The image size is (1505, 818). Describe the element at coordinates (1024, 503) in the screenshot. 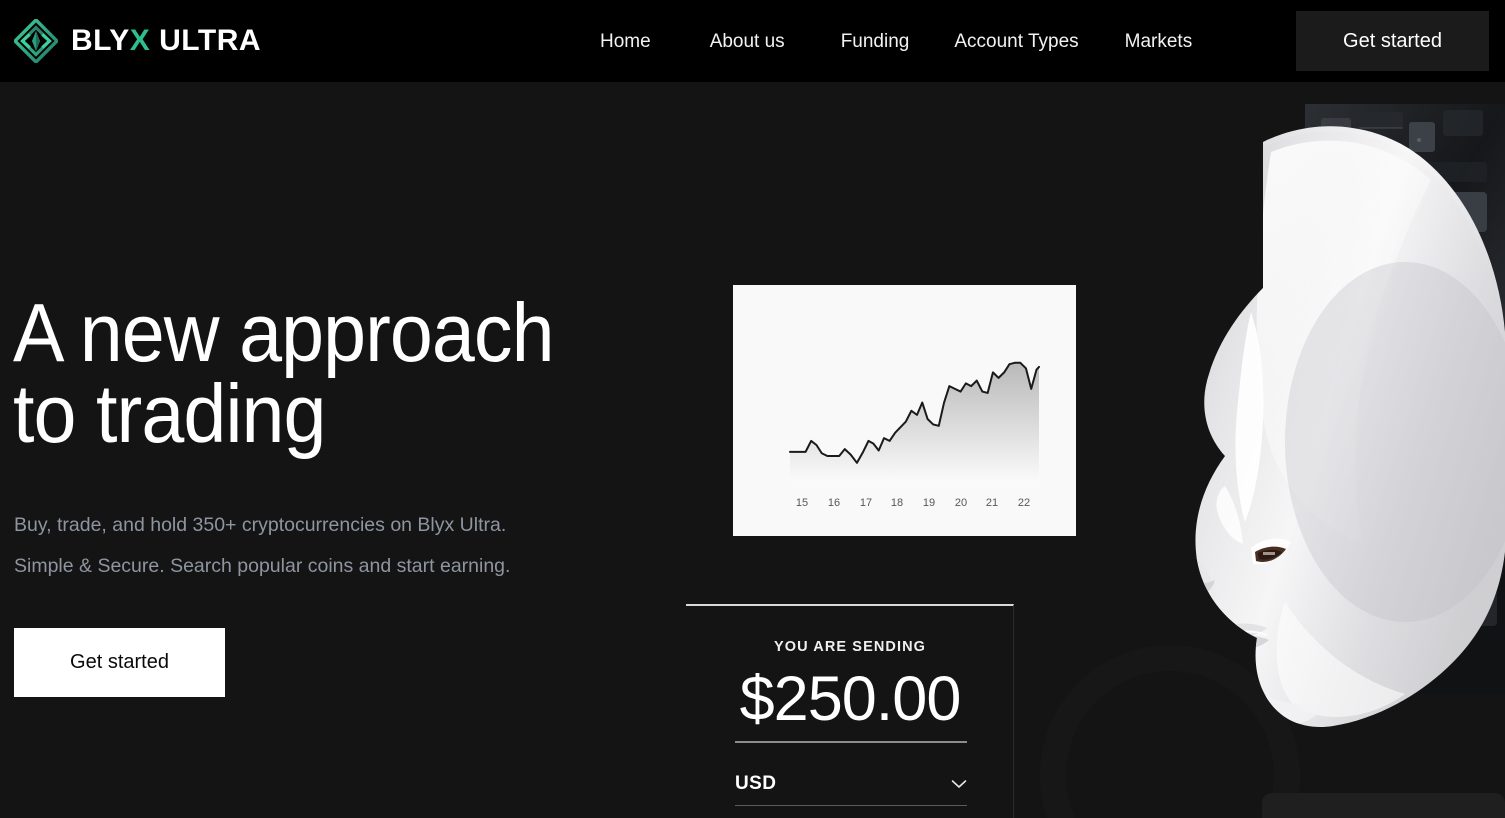

I see `chart-x-tick: 22` at that location.